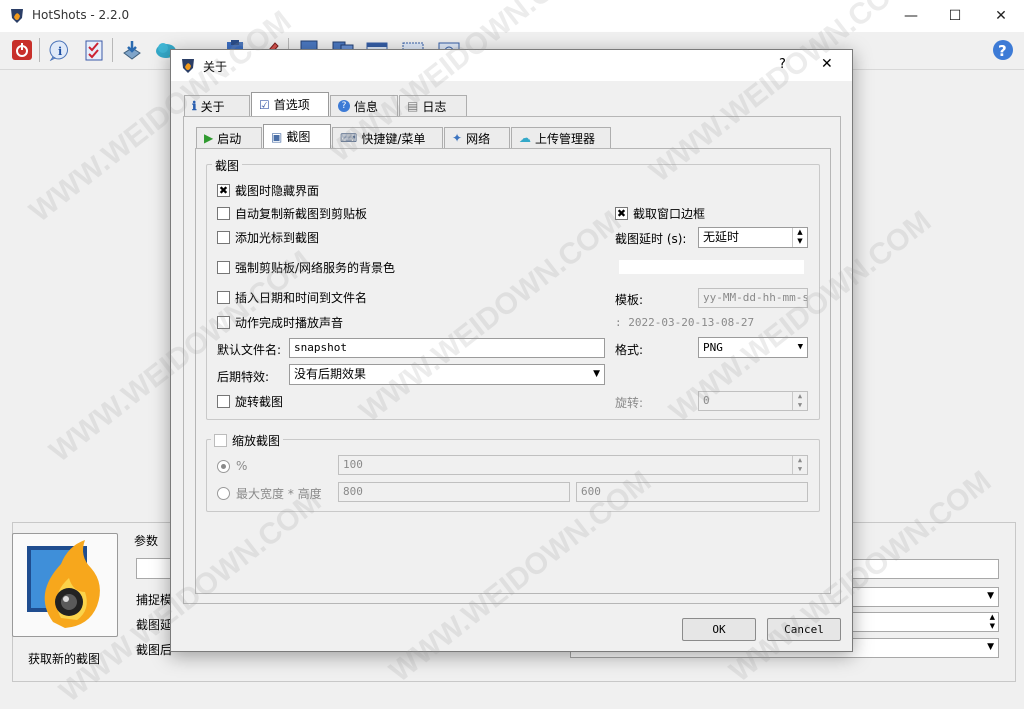 The image size is (1024, 709). What do you see at coordinates (711, 267) in the screenshot?
I see `background-color-swatch` at bounding box center [711, 267].